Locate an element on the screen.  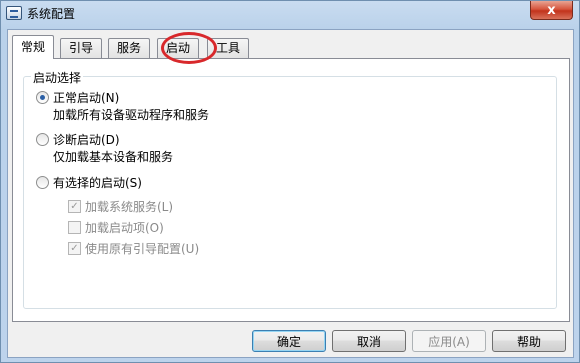
close-icon: x is located at coordinates (551, 10).